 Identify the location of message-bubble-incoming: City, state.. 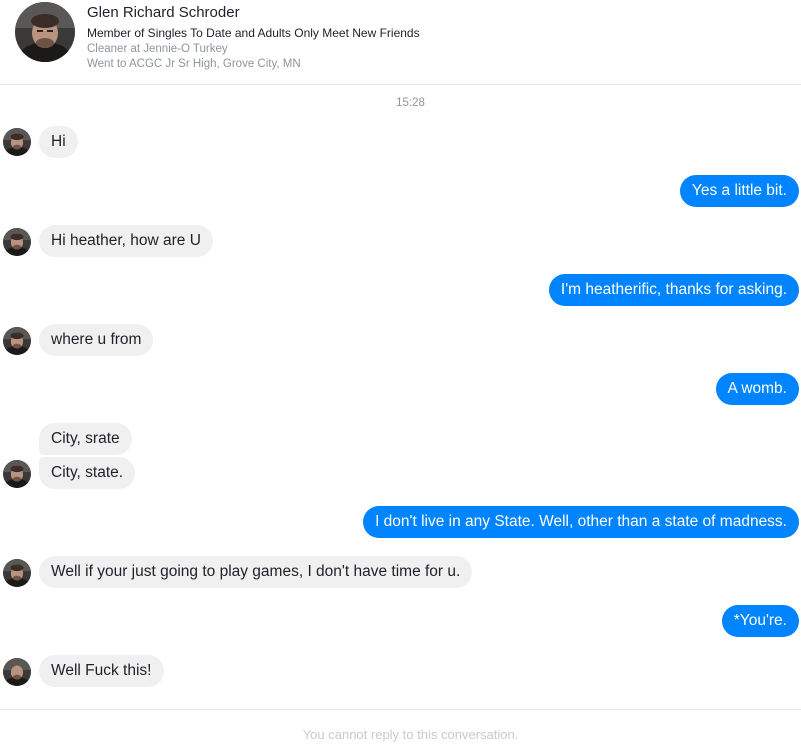
(87, 473).